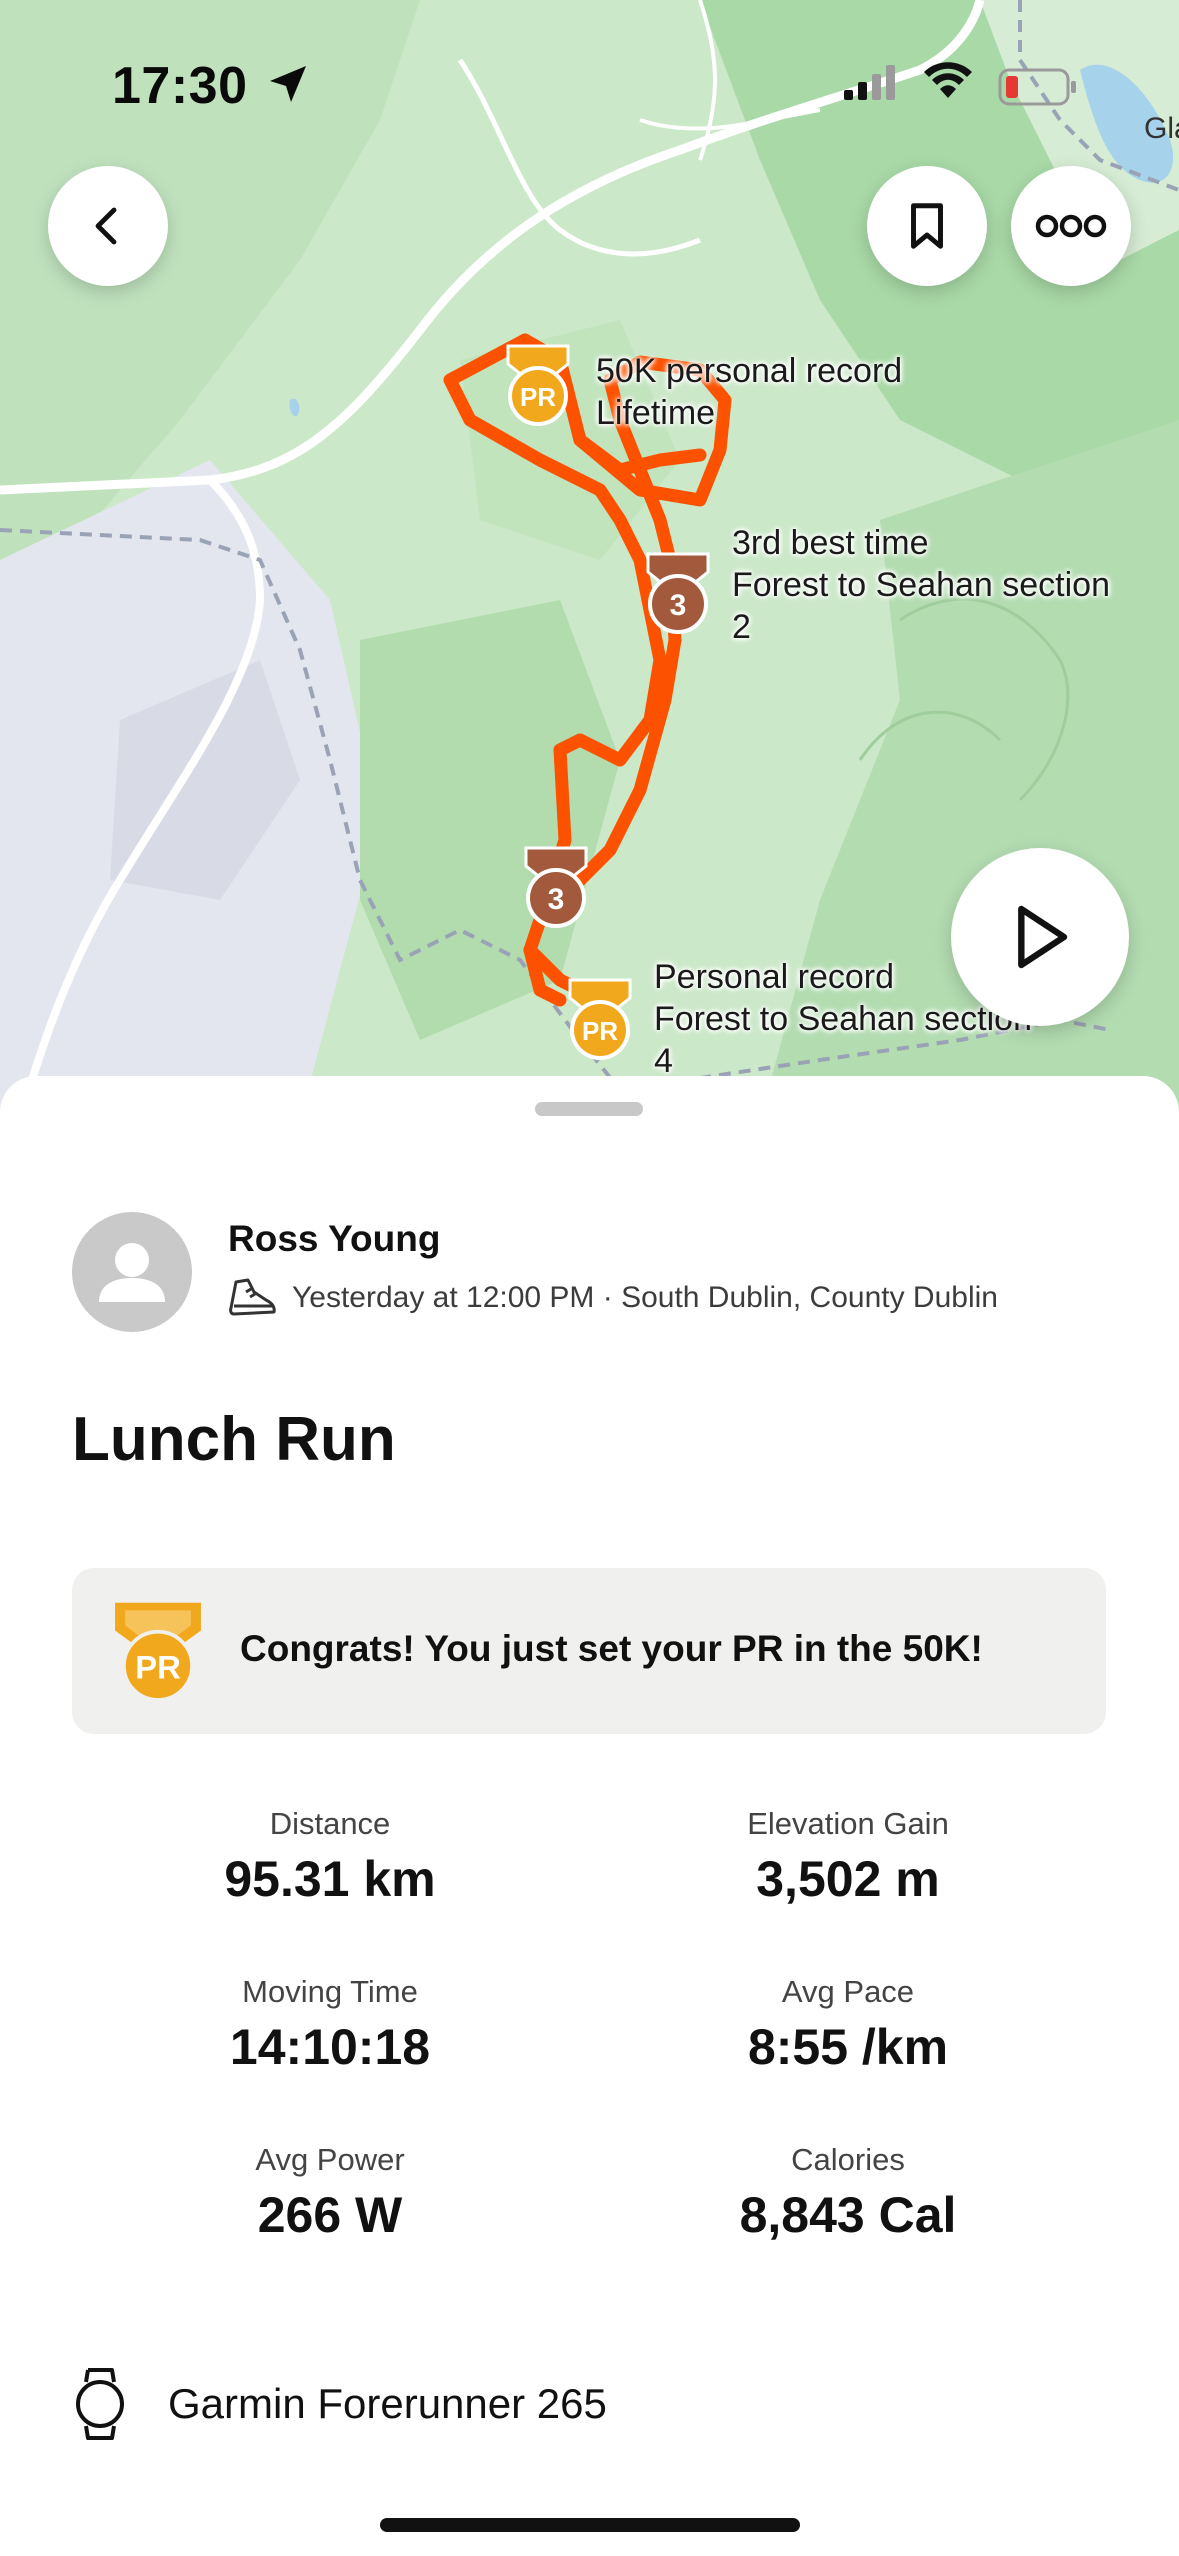 The height and width of the screenshot is (2556, 1179). I want to click on stat-label: Distance, so click(330, 1823).